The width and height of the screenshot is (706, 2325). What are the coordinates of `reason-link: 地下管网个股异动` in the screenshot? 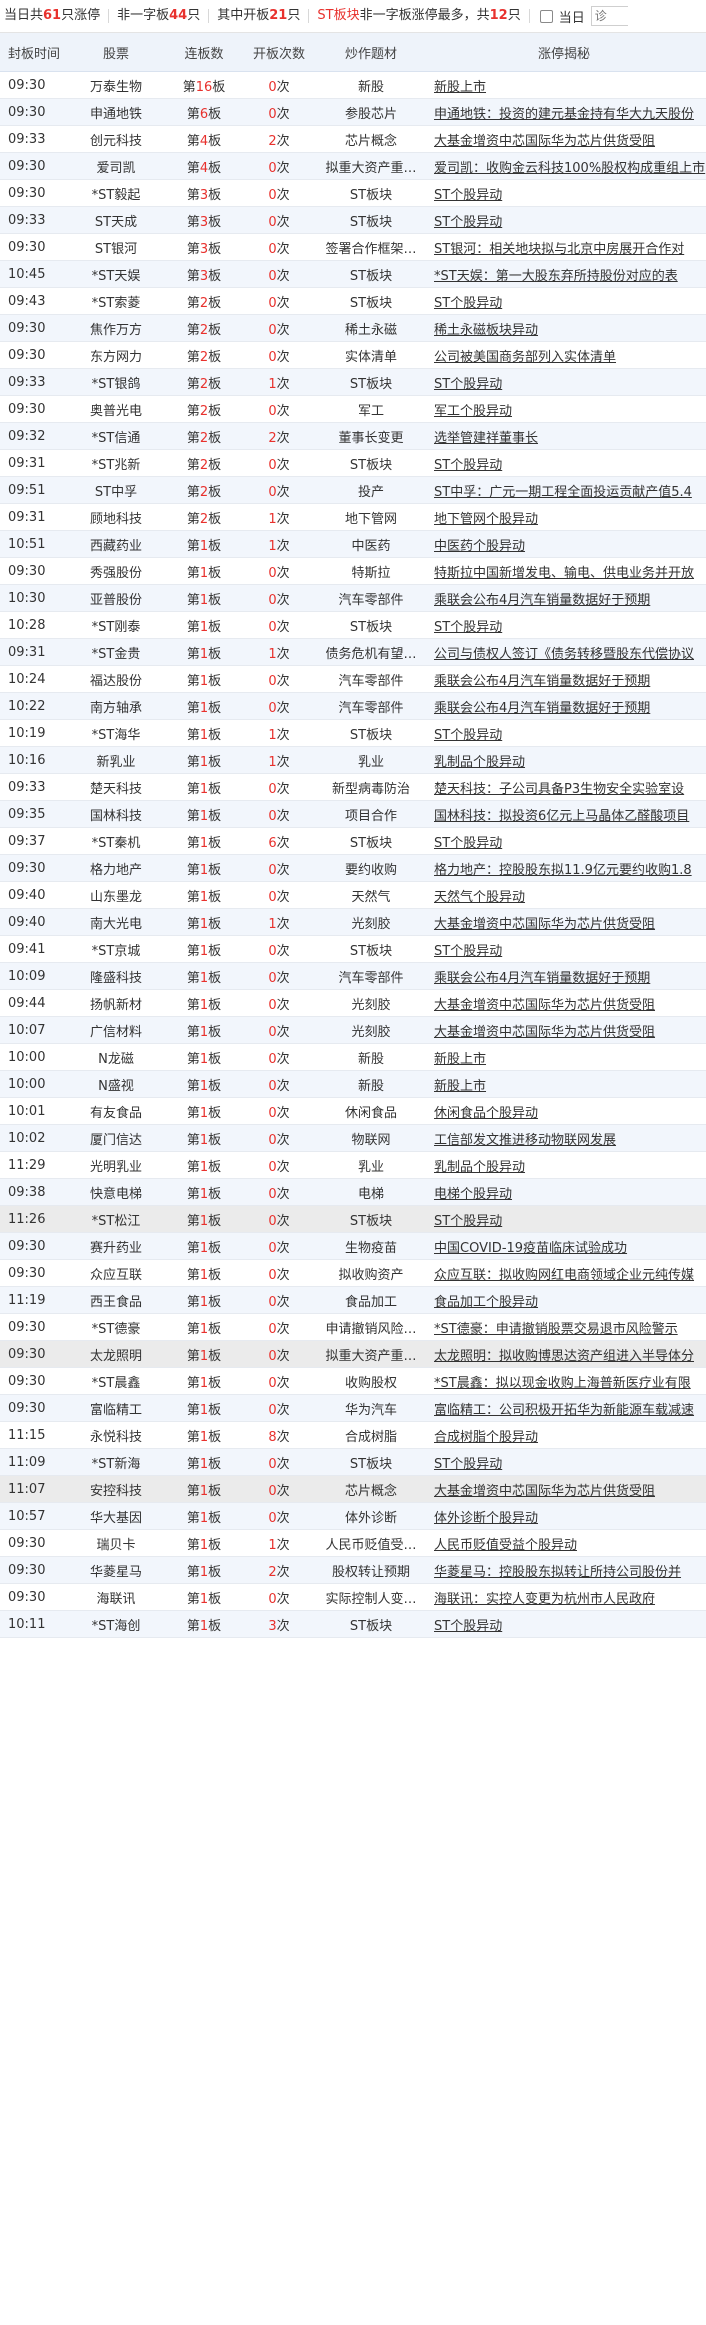 It's located at (486, 519).